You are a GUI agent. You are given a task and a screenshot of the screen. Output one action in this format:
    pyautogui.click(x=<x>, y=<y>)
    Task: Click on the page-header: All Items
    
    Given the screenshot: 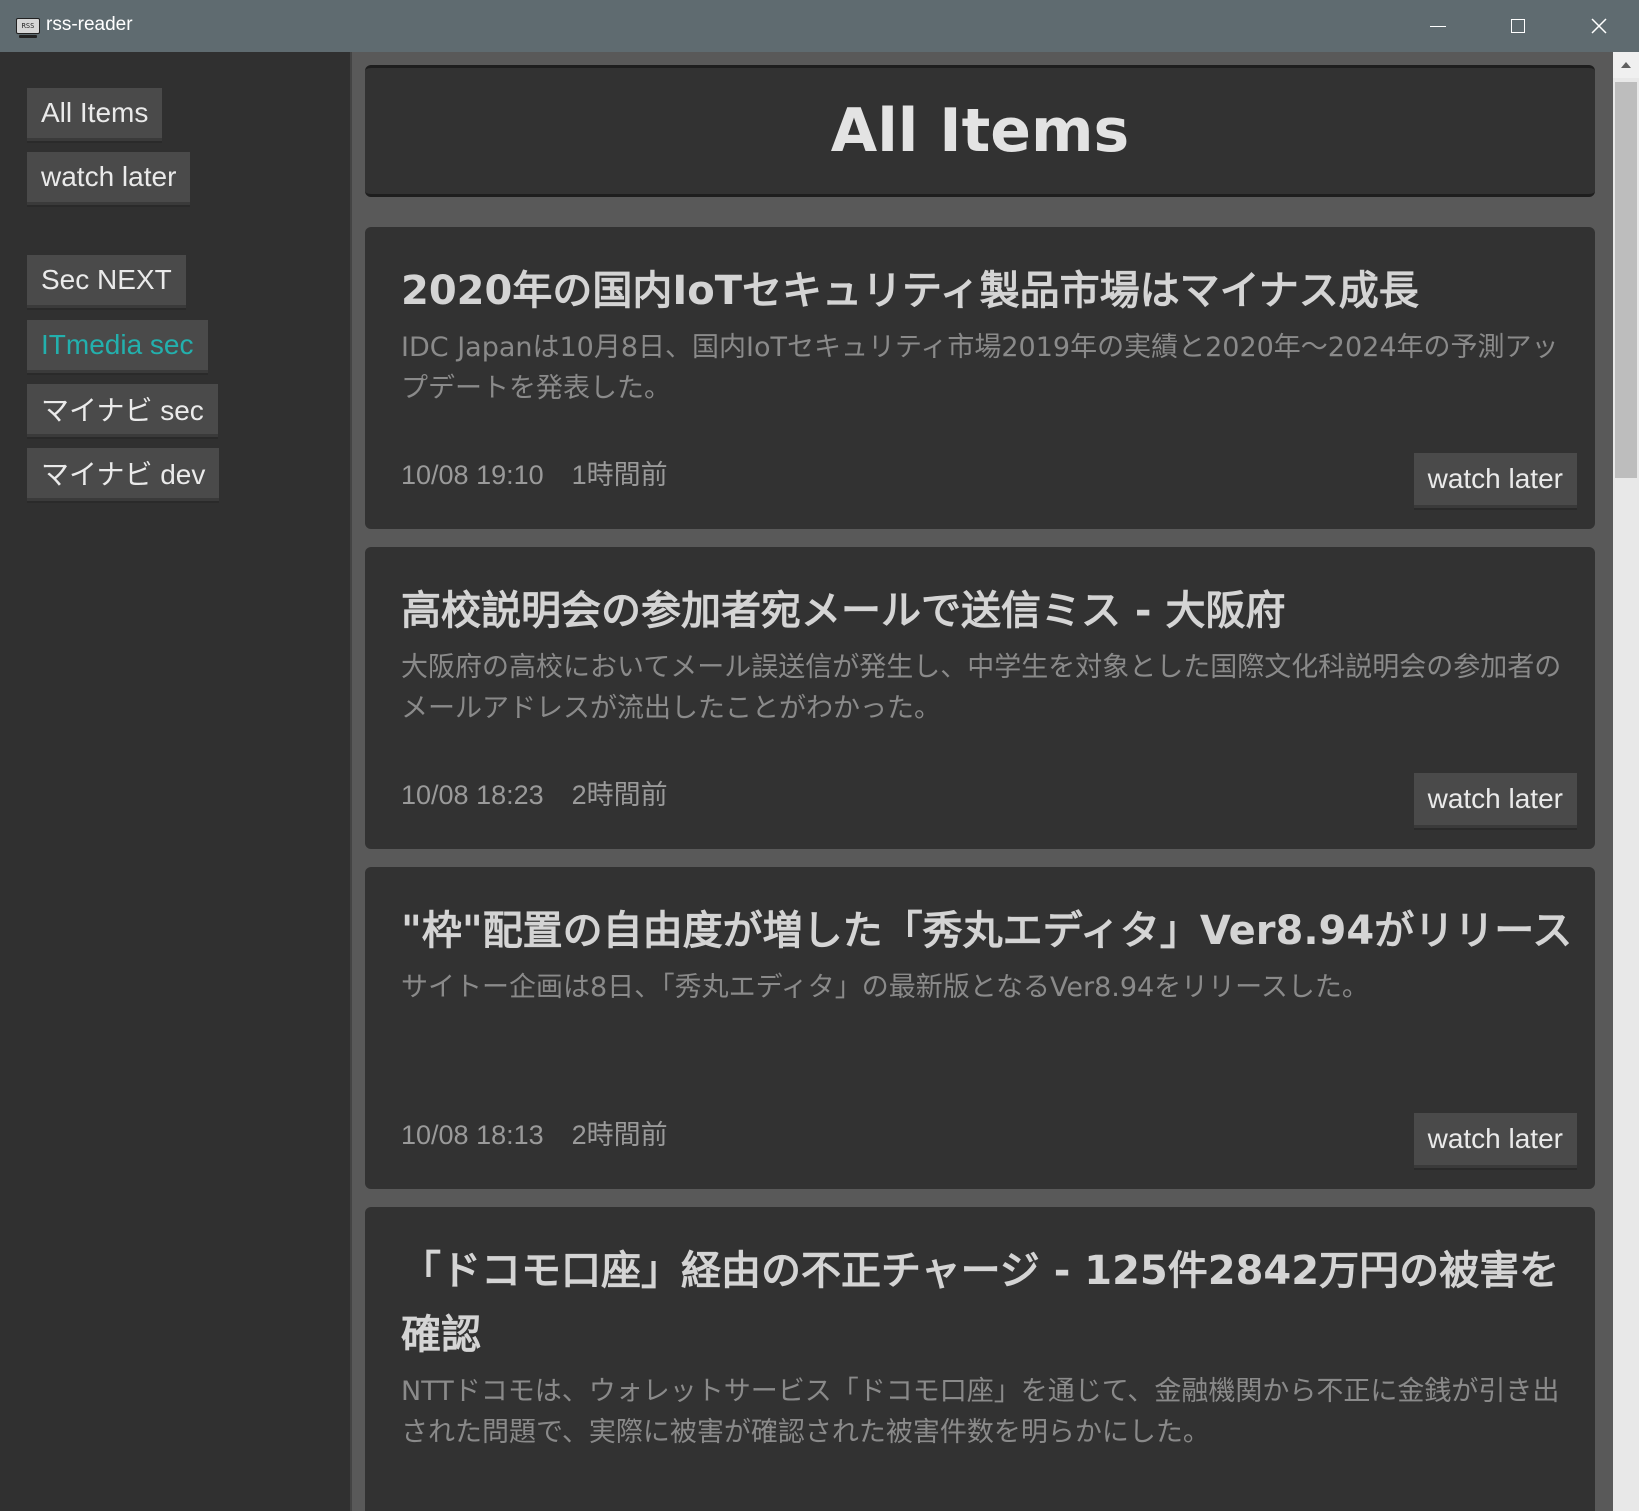 What is the action you would take?
    pyautogui.click(x=980, y=131)
    